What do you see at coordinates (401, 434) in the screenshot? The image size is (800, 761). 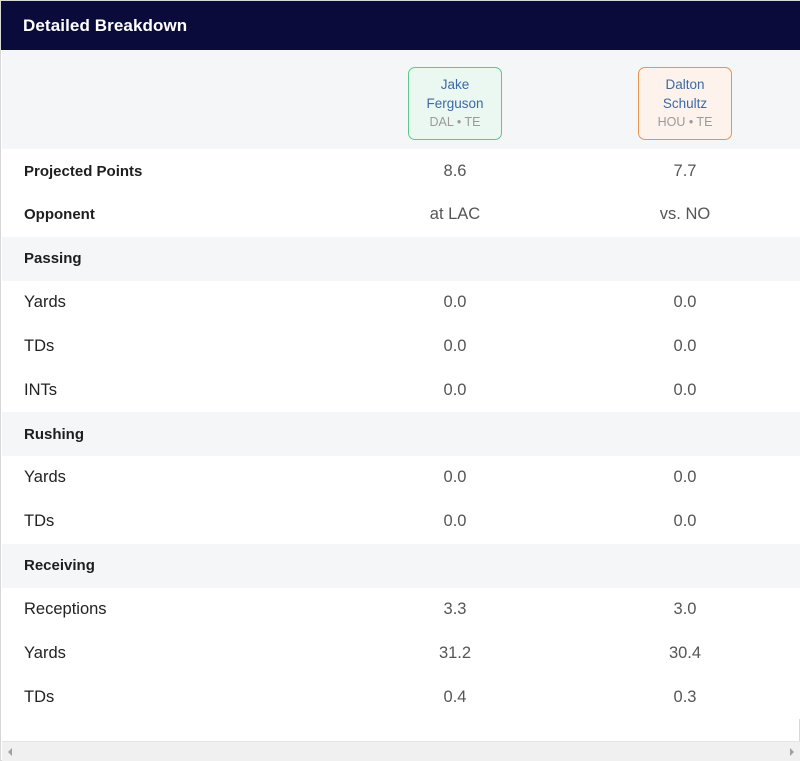 I see `section-header-row: Rushing` at bounding box center [401, 434].